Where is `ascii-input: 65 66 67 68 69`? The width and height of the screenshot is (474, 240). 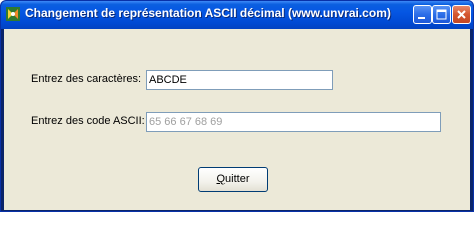 ascii-input: 65 66 67 68 69 is located at coordinates (293, 122).